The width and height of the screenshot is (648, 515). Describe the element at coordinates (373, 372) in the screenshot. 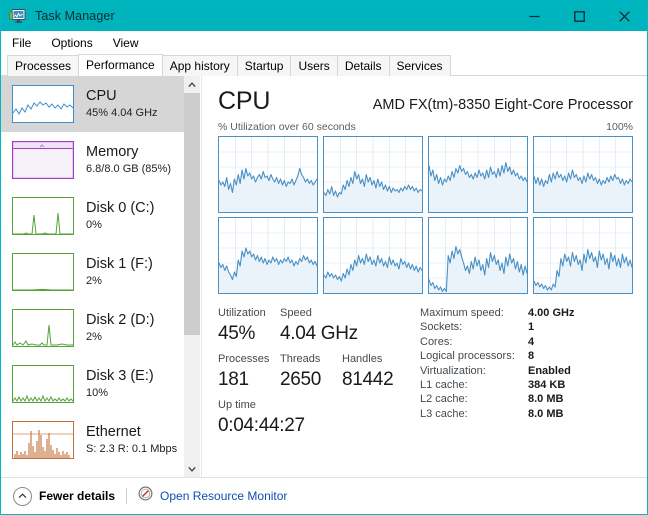

I see `stat-handles: Handles 81442` at that location.